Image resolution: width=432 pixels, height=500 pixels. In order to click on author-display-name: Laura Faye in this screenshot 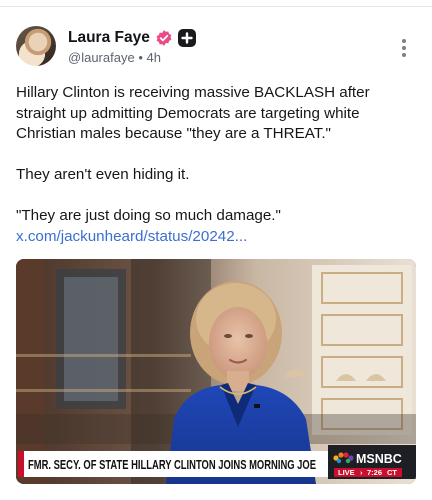, I will do `click(109, 38)`.